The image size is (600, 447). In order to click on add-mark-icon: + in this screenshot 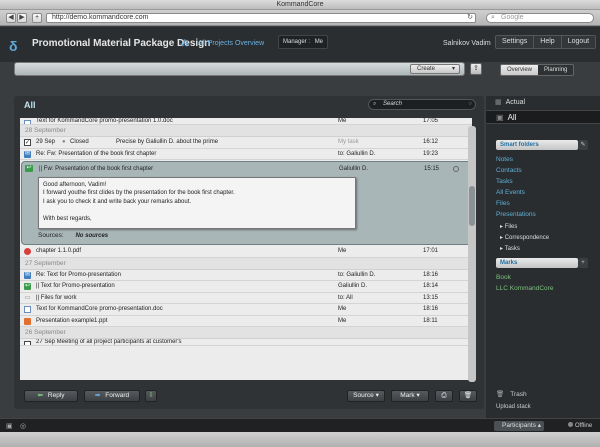, I will do `click(583, 263)`.